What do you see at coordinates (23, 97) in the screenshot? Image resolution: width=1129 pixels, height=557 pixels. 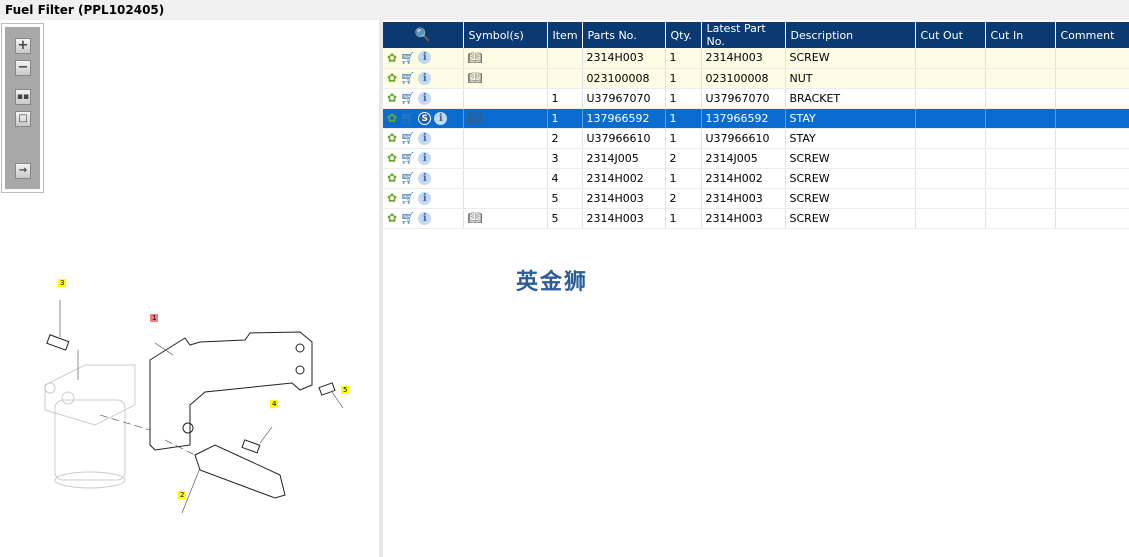 I see `fit-all-button: ▪▪` at bounding box center [23, 97].